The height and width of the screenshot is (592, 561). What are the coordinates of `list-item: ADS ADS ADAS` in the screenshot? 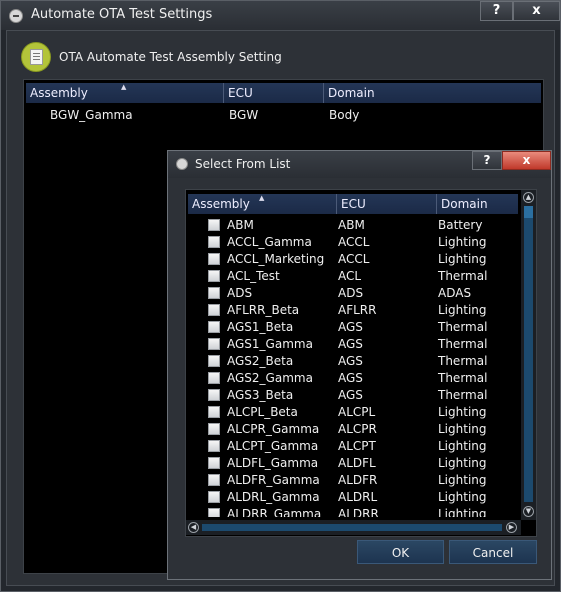 It's located at (353, 293).